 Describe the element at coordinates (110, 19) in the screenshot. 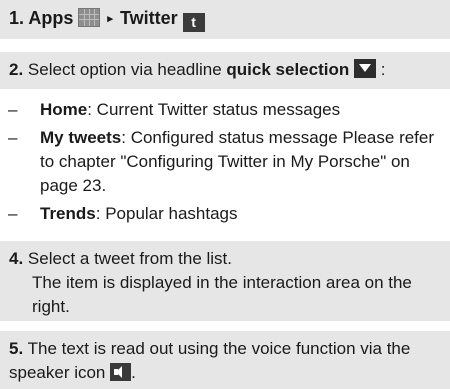

I see `arrow-icon: ▸` at that location.